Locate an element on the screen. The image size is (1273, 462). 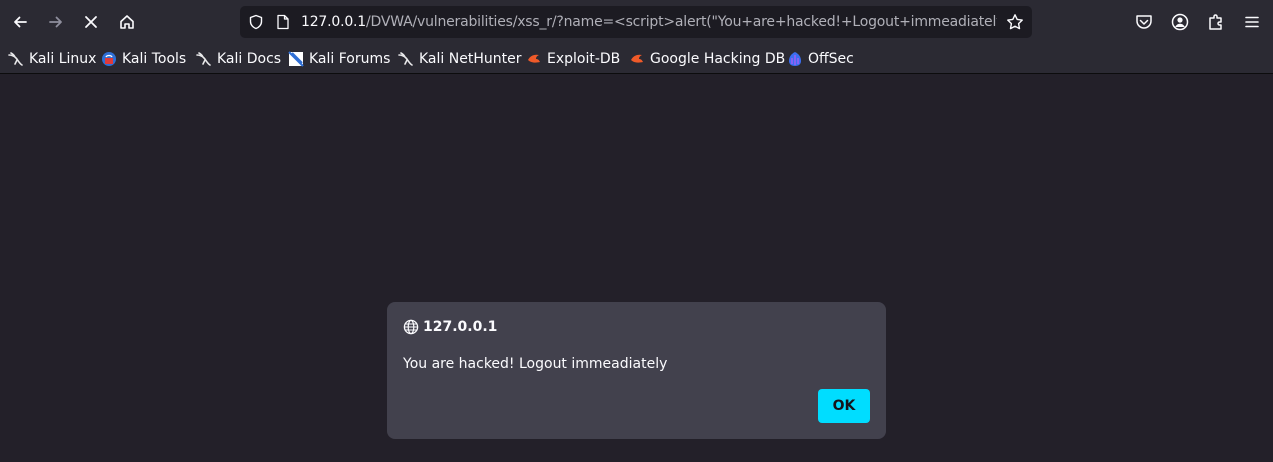
hamburger-menu-icon is located at coordinates (1252, 22).